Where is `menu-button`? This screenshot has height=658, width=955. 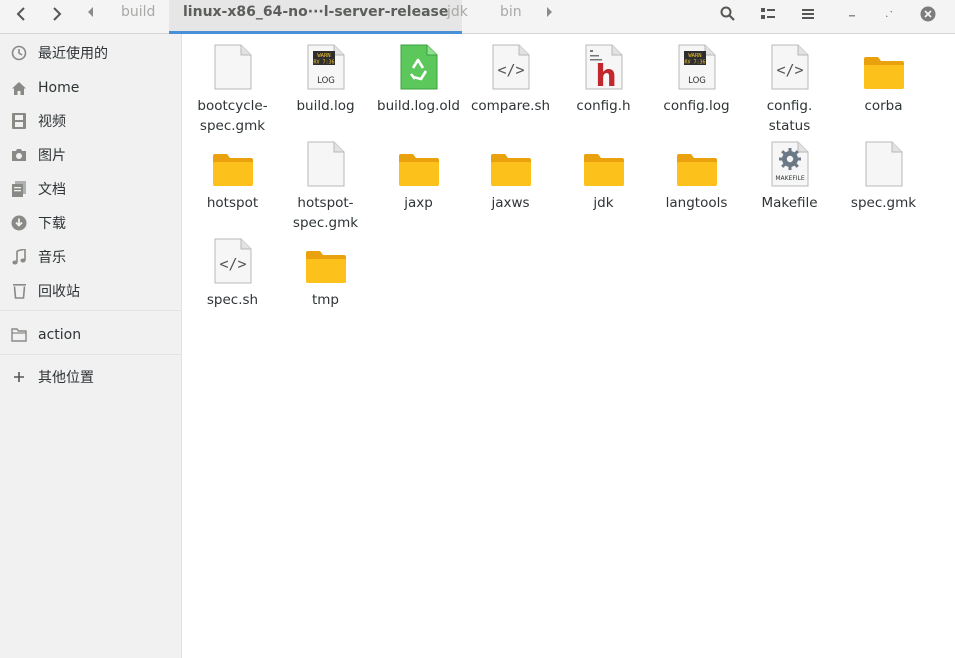
menu-button is located at coordinates (808, 13).